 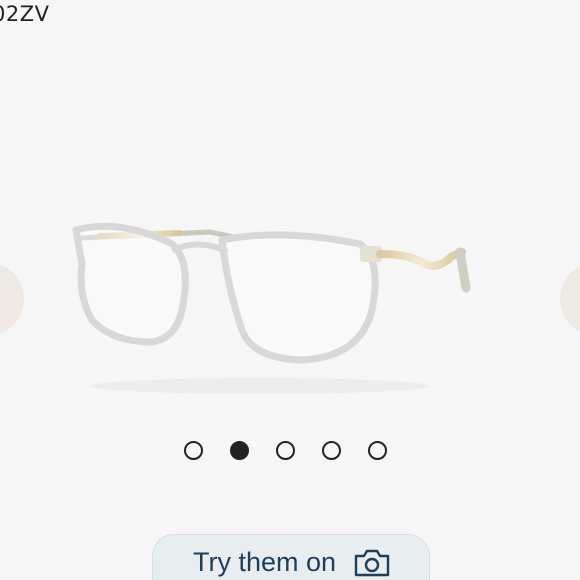 What do you see at coordinates (239, 450) in the screenshot?
I see `carousel-dot-2-active` at bounding box center [239, 450].